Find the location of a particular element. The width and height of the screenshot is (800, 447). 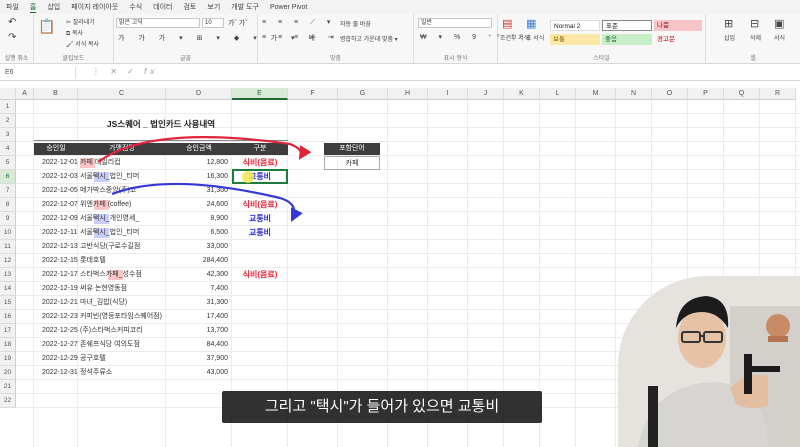

merchant-cell: 커피빈(영등포타임스퀘어점) is located at coordinates (121, 317).